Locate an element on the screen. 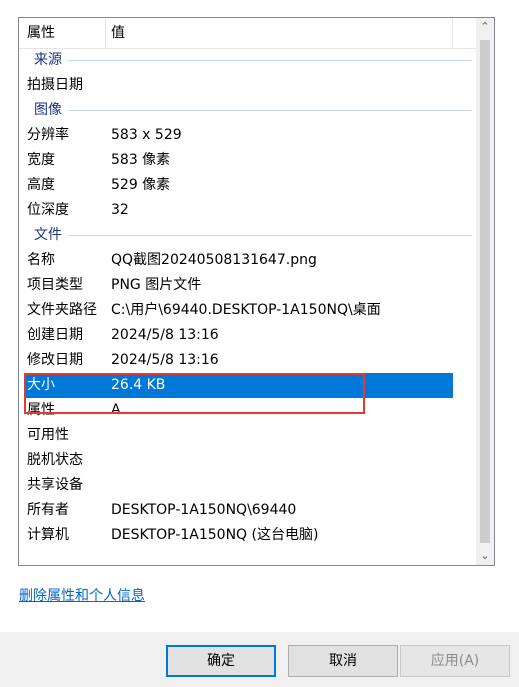  property-row: 项目类型 PNG 图片文件 is located at coordinates (247, 285).